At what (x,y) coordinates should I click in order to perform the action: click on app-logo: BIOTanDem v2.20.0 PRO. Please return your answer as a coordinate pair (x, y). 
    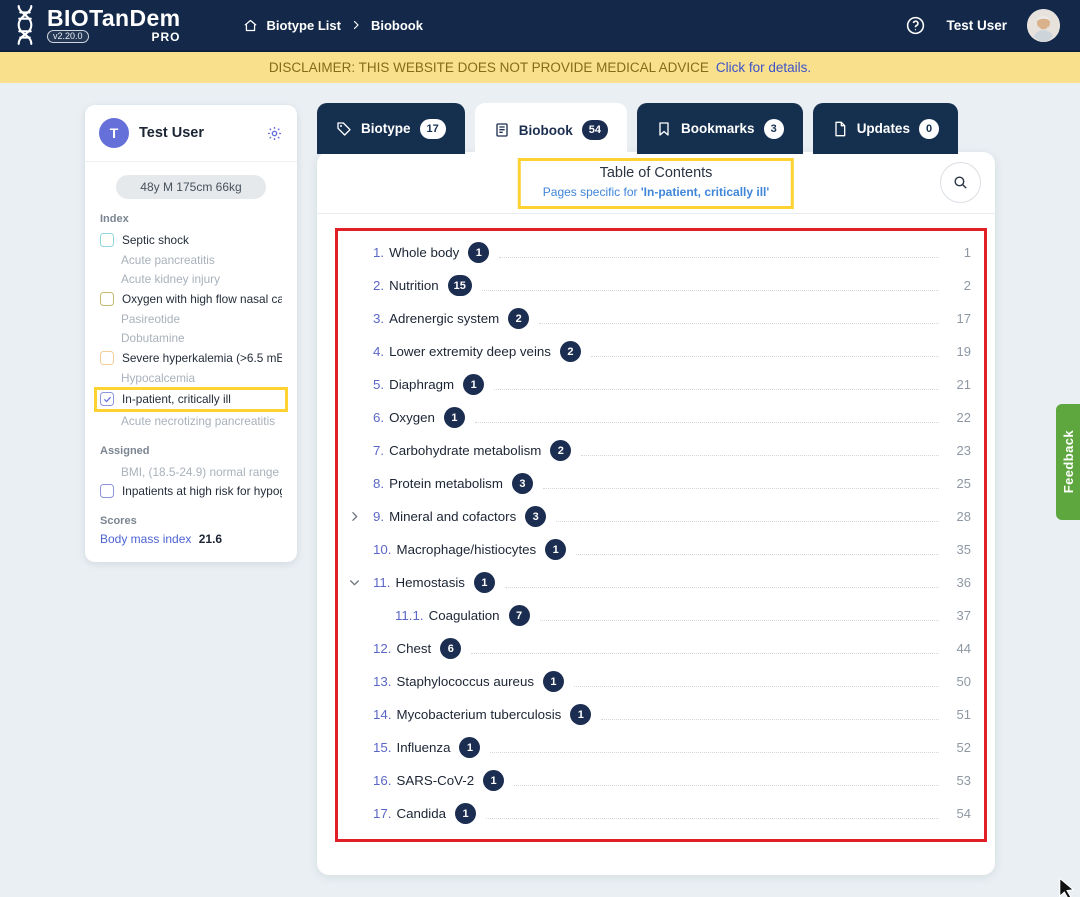
    Looking at the image, I should click on (96, 25).